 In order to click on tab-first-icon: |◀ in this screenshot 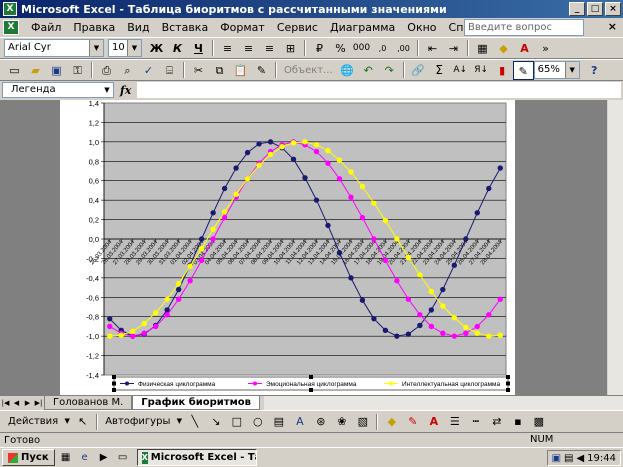, I will do `click(5, 403)`.